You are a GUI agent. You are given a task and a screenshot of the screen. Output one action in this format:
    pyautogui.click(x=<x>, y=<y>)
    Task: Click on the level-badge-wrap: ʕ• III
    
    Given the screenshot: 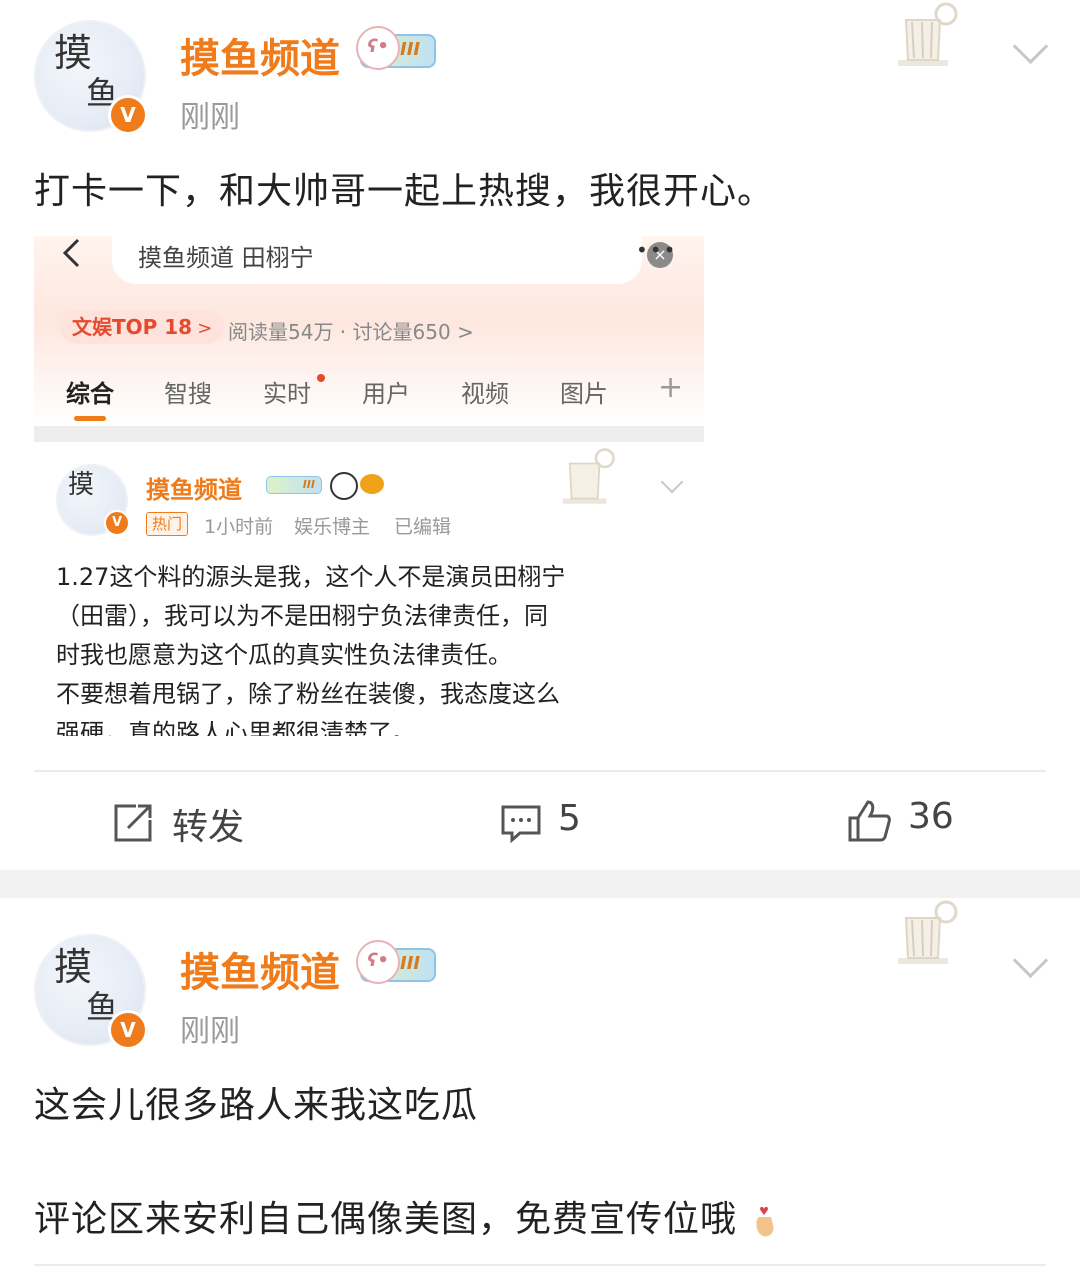 What is the action you would take?
    pyautogui.click(x=396, y=48)
    